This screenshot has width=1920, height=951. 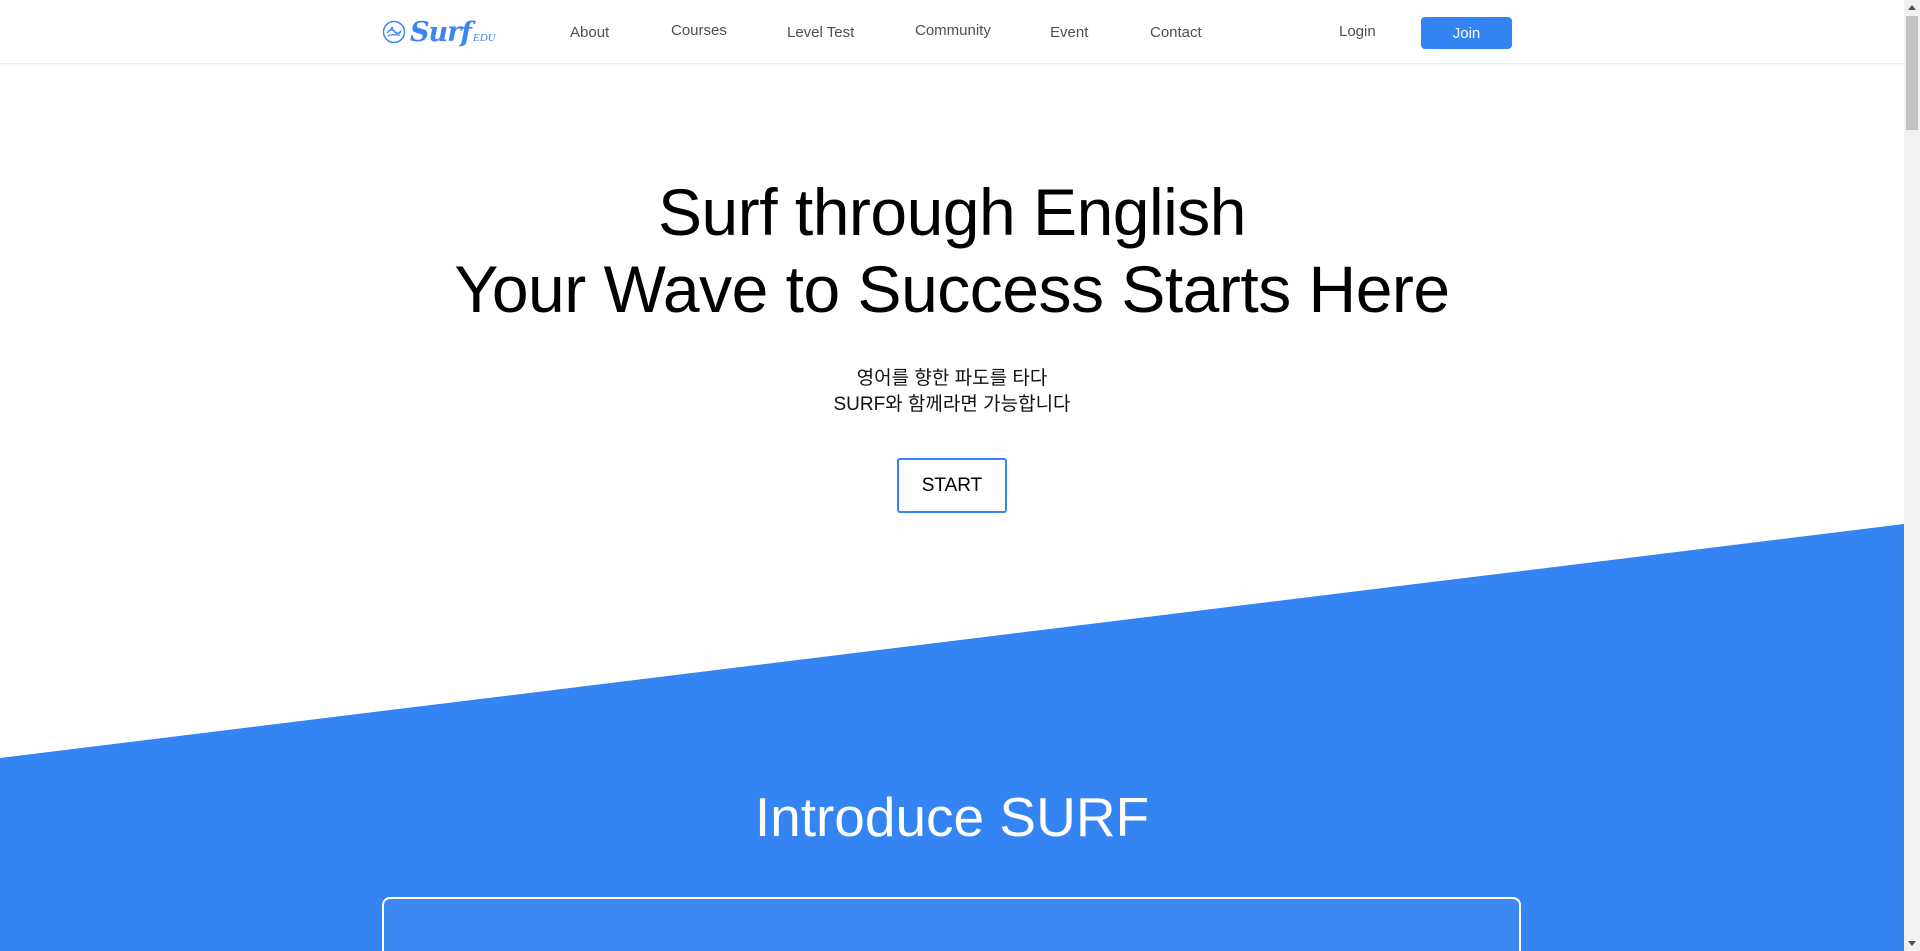 I want to click on logo-subtext: EDU, so click(x=484, y=38).